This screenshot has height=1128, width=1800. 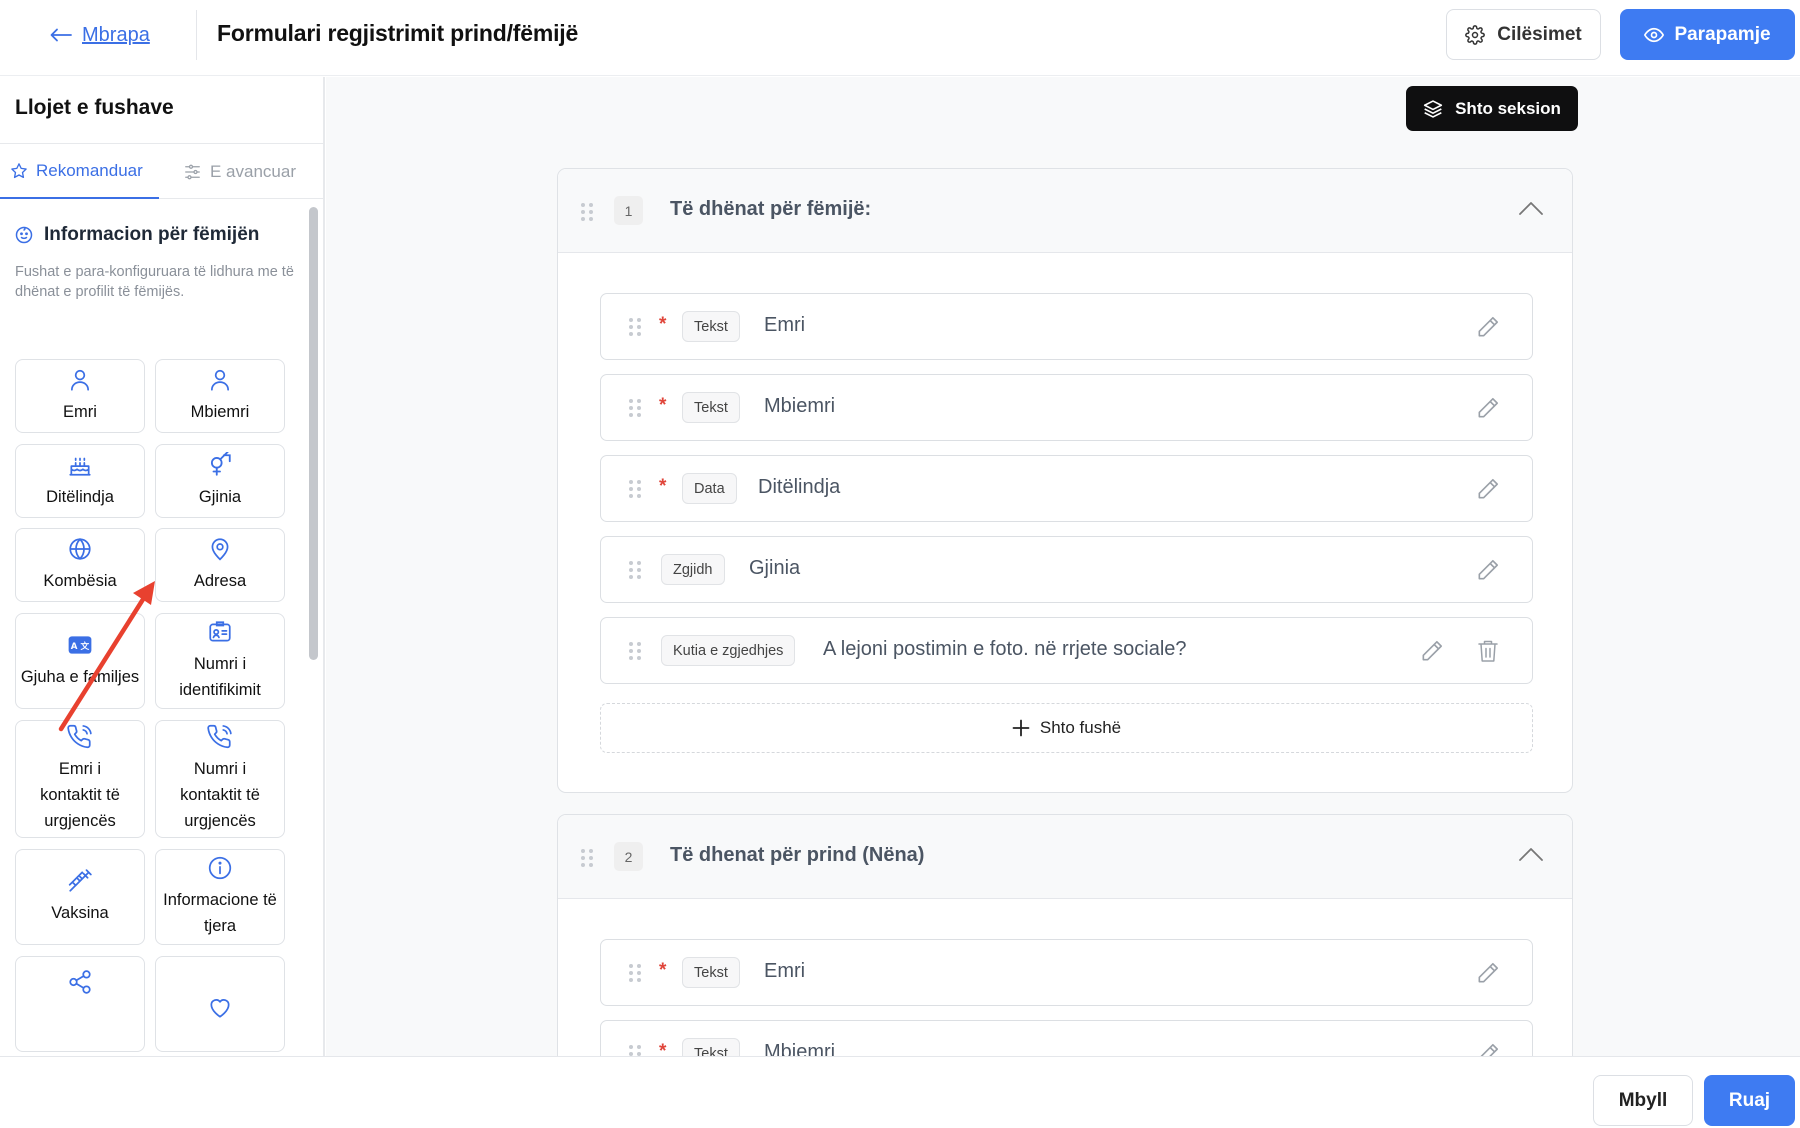 I want to click on form-field-row: Zgjidh Gjinia, so click(x=1066, y=569).